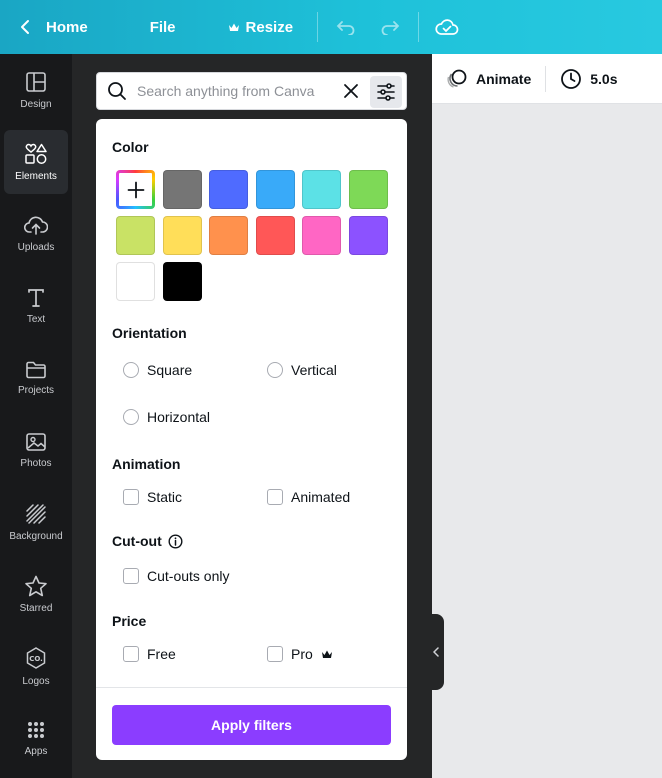  I want to click on rail-label: Projects, so click(36, 390).